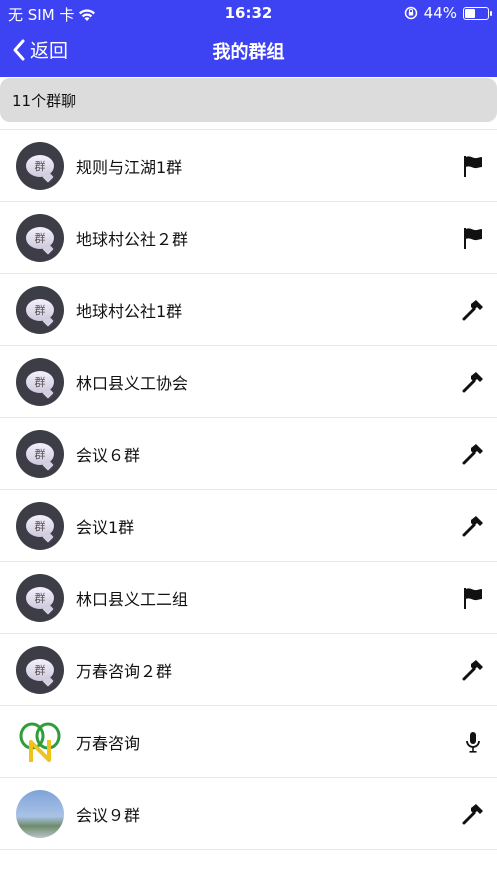  I want to click on microphone-icon, so click(473, 742).